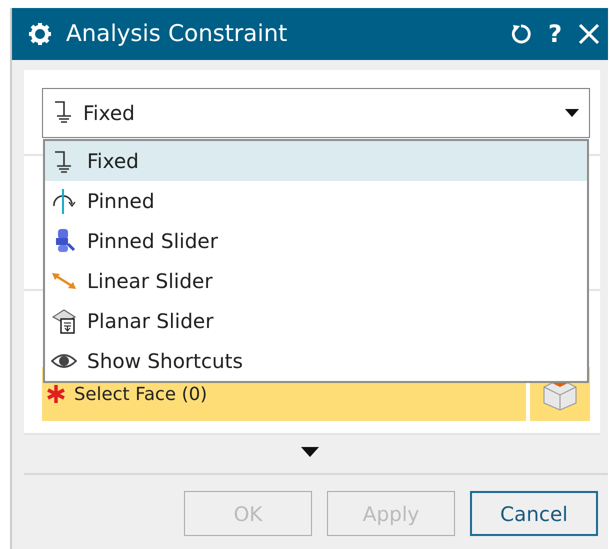 Image resolution: width=610 pixels, height=549 pixels. What do you see at coordinates (316, 201) in the screenshot?
I see `dropdown-option: Pinned` at bounding box center [316, 201].